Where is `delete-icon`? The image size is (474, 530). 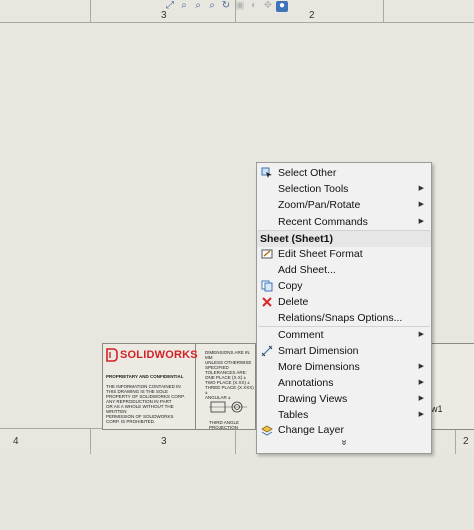
delete-icon is located at coordinates (267, 302).